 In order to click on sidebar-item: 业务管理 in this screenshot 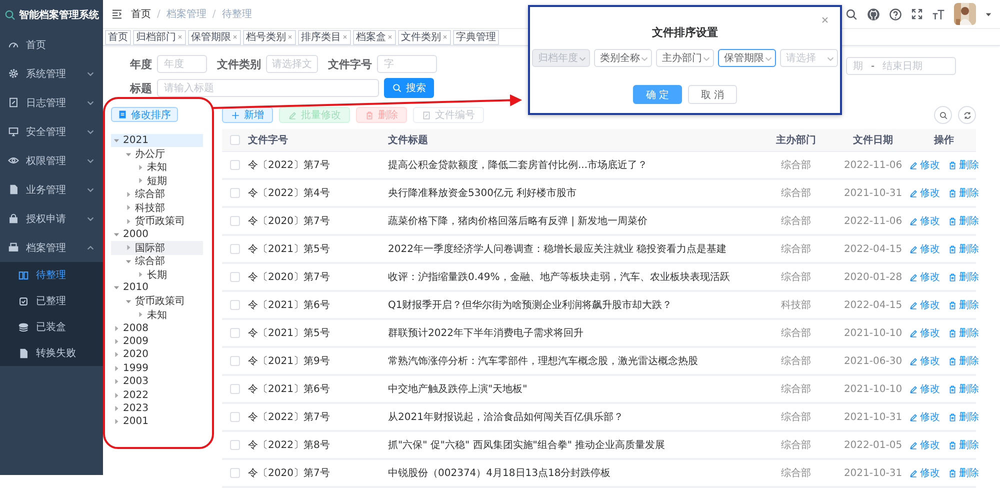, I will do `click(51, 189)`.